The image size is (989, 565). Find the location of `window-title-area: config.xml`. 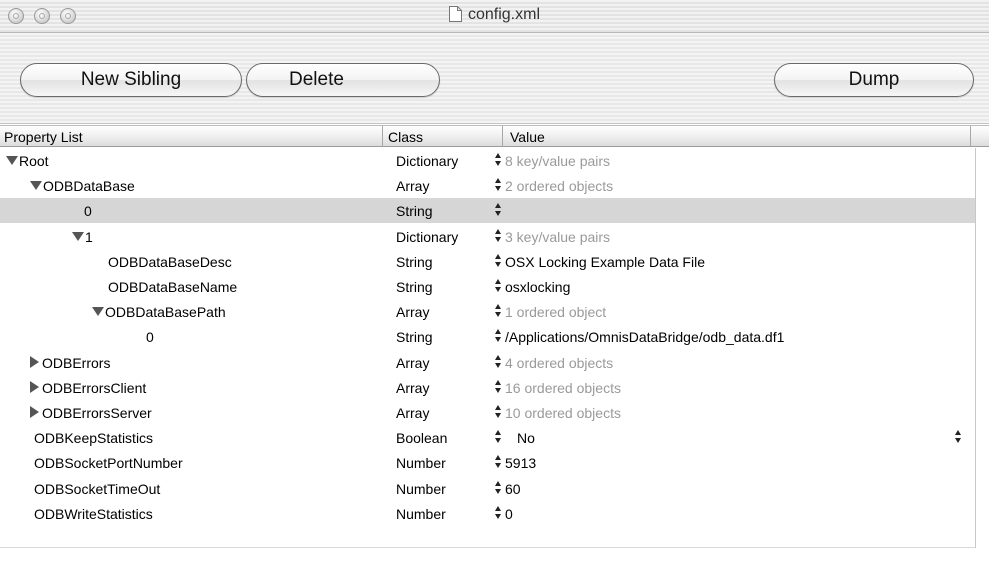

window-title-area: config.xml is located at coordinates (494, 15).